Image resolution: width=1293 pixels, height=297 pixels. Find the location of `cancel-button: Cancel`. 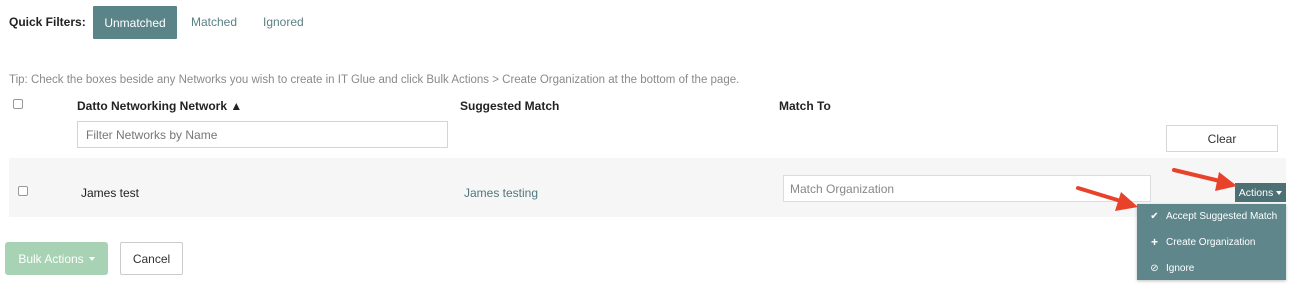

cancel-button: Cancel is located at coordinates (151, 258).